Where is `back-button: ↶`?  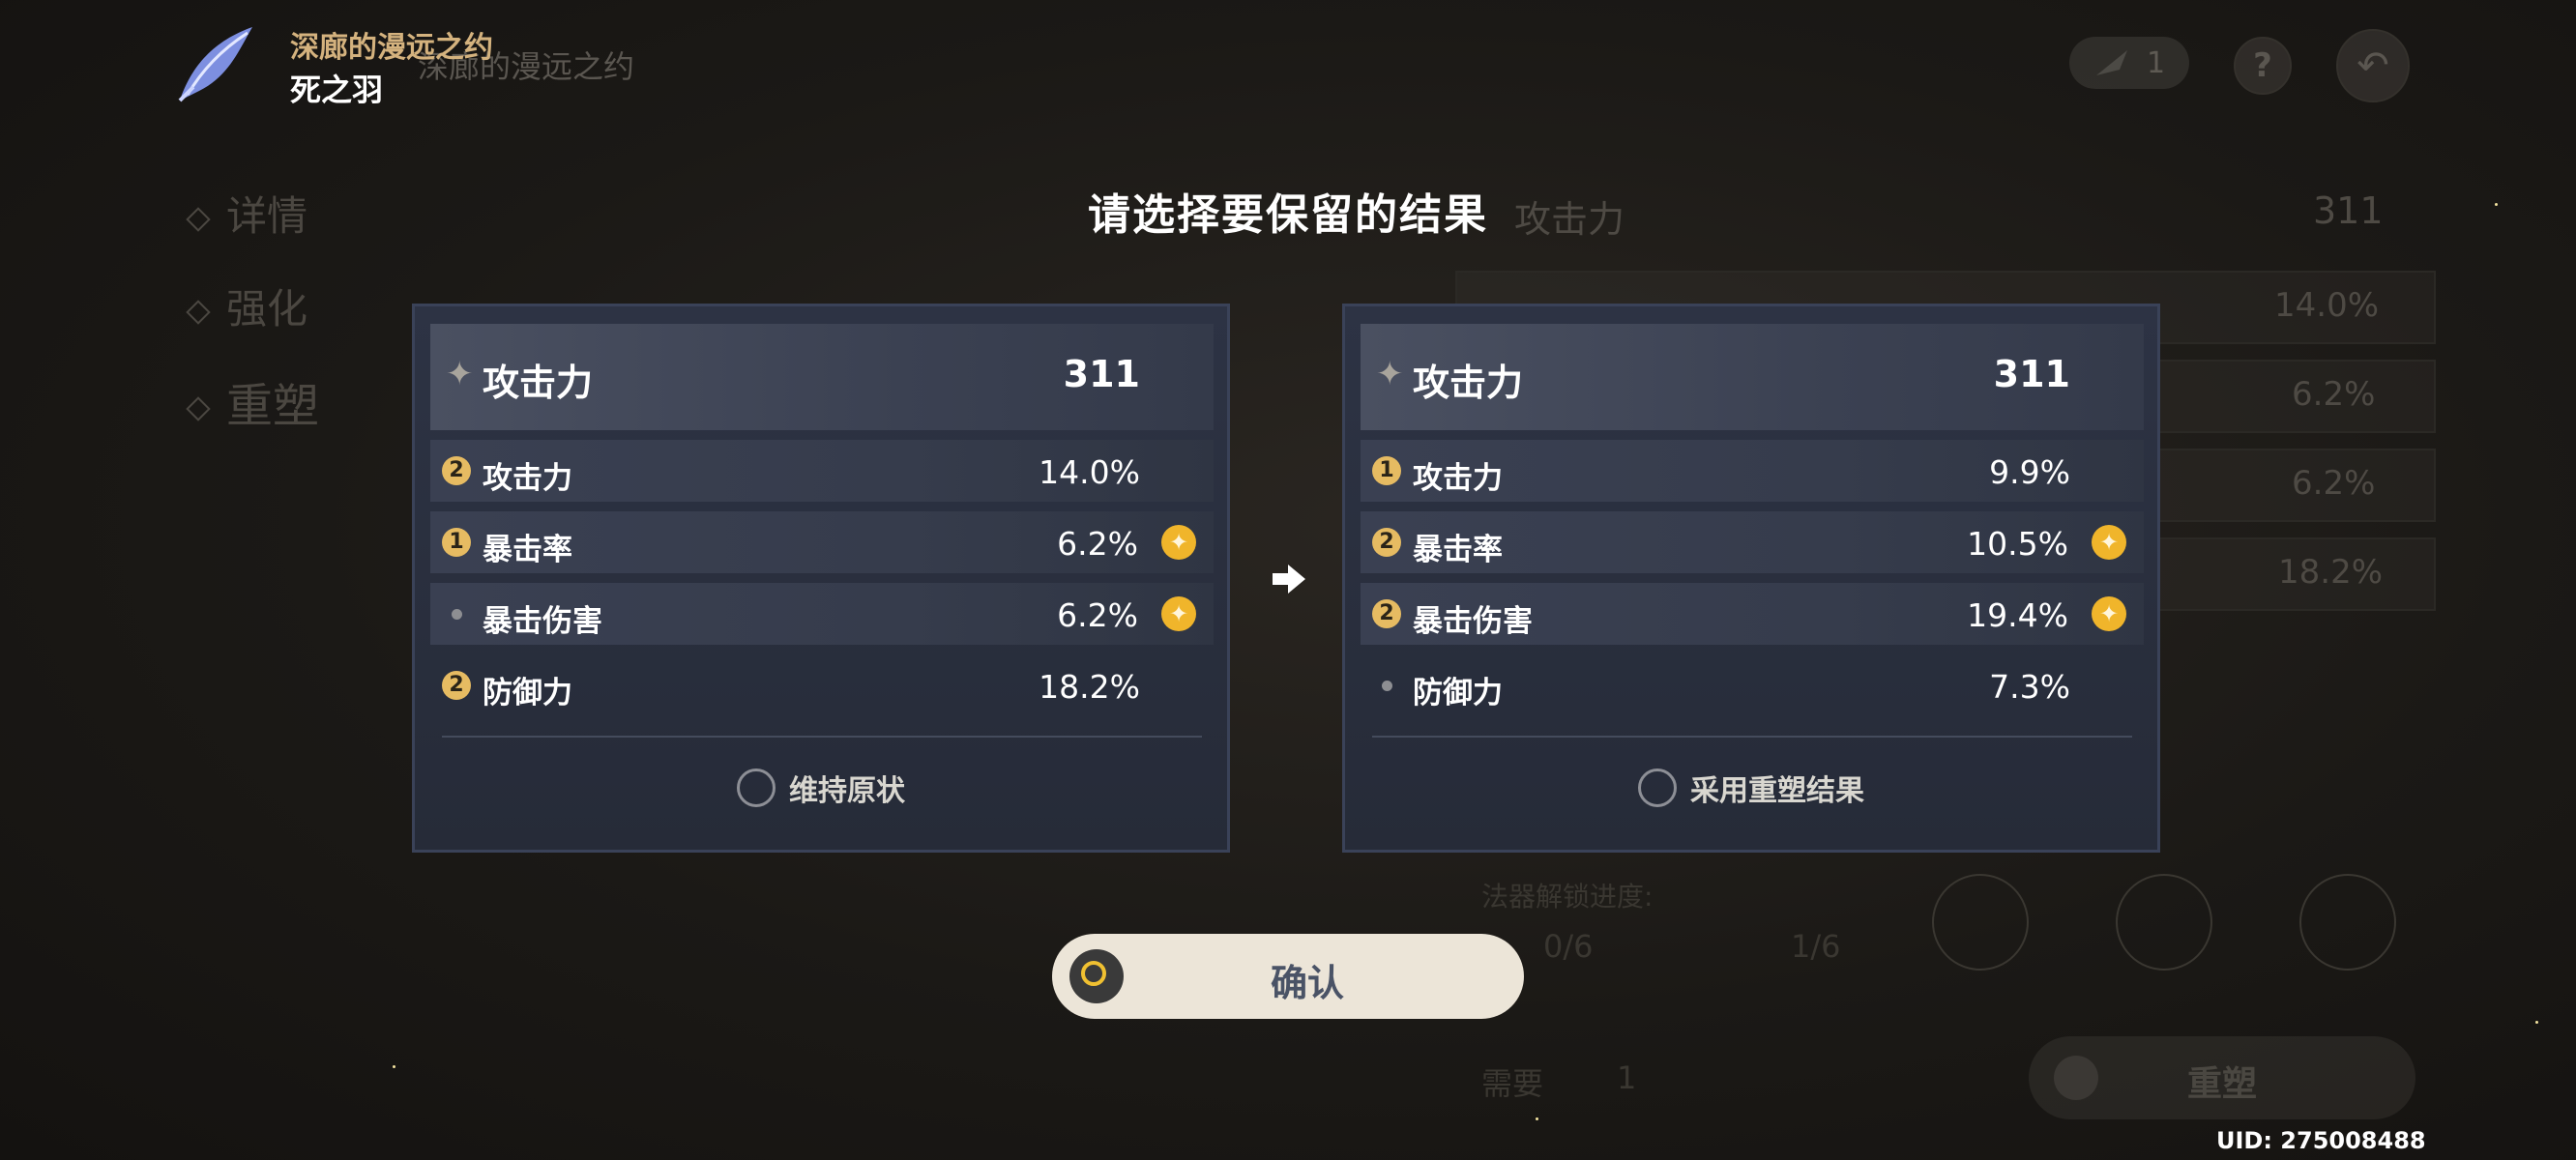 back-button: ↶ is located at coordinates (2373, 65).